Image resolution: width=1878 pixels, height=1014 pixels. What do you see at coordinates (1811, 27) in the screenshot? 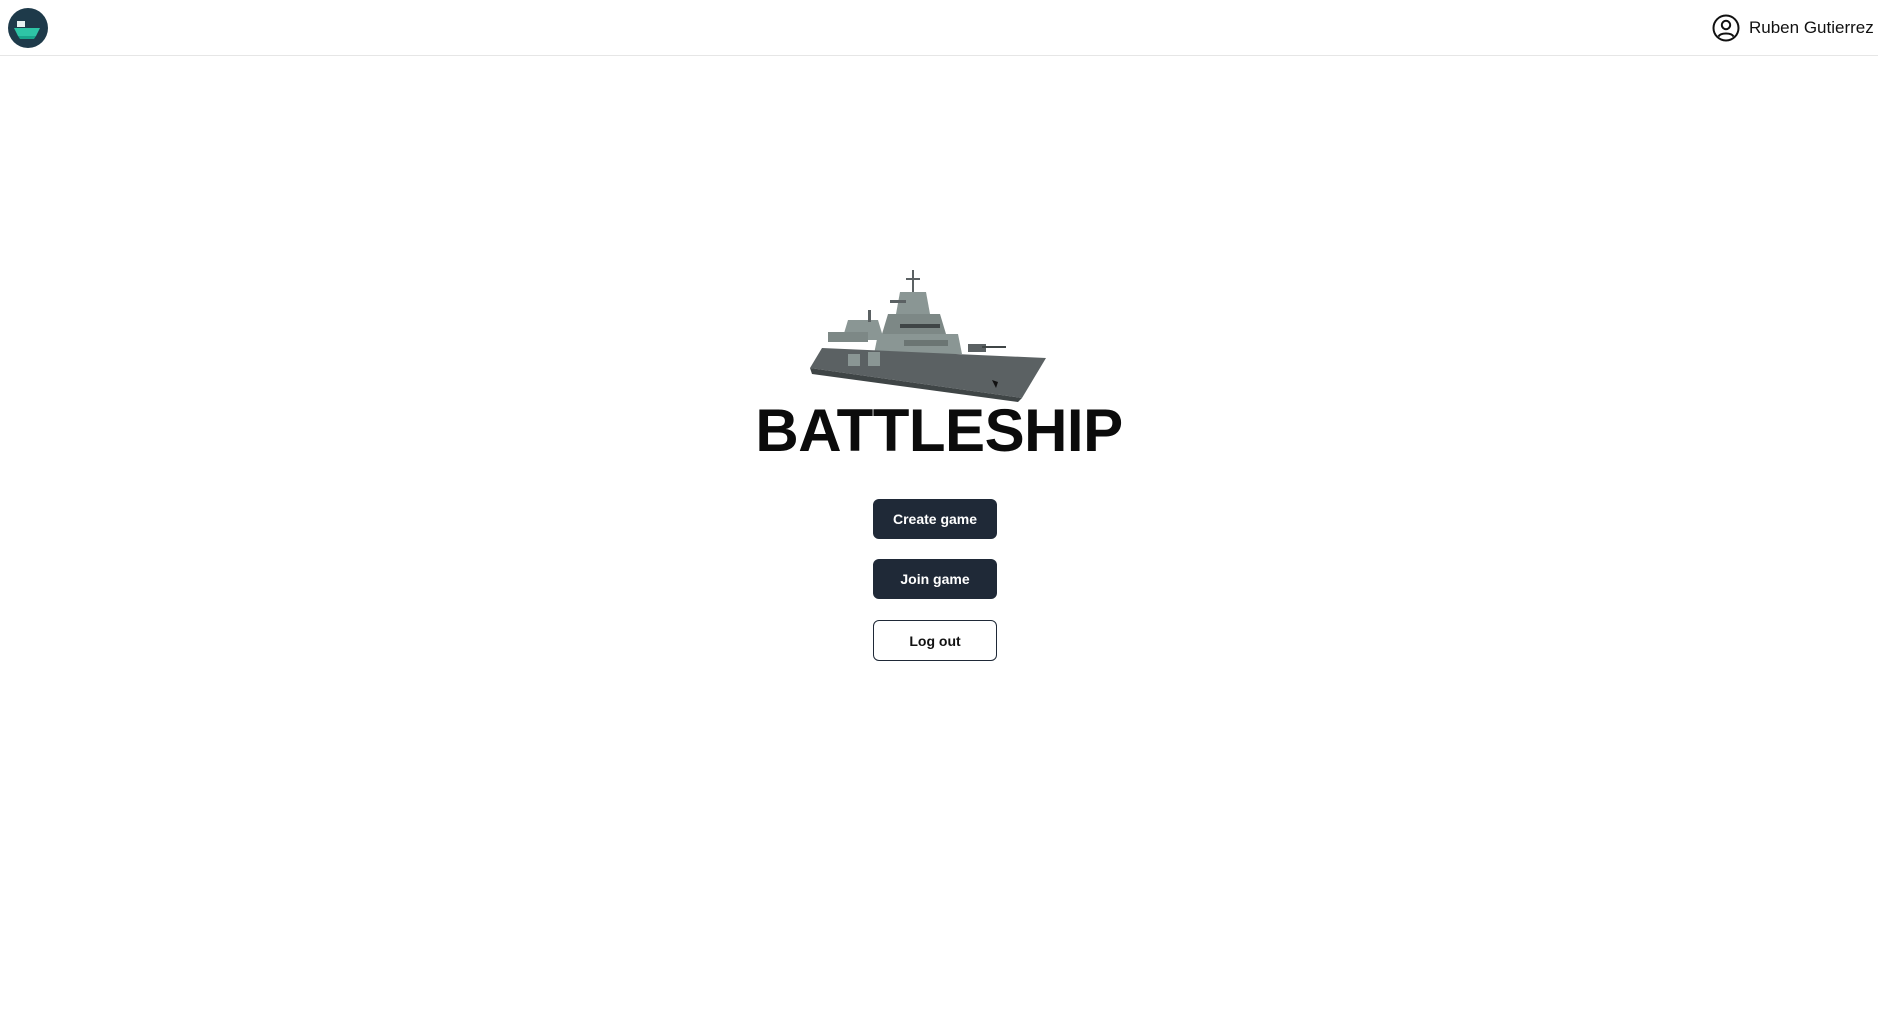
I see `user-name: Ruben Gutierrez` at bounding box center [1811, 27].